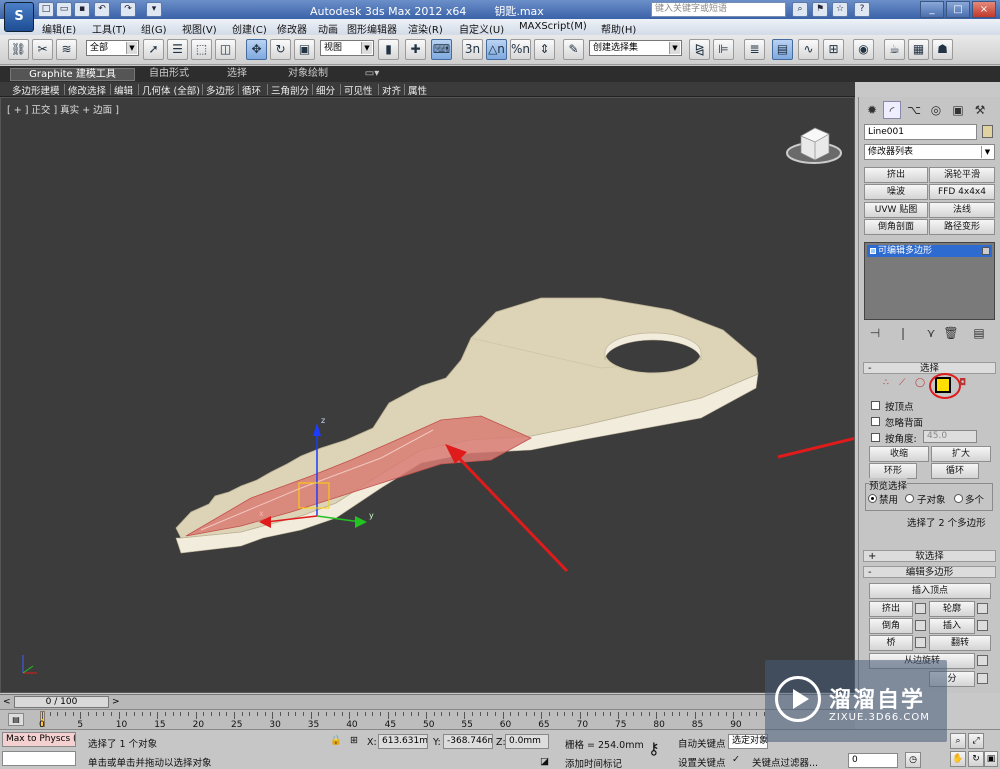 The height and width of the screenshot is (769, 1000). Describe the element at coordinates (308, 74) in the screenshot. I see `tab-object-paint: 对象绘制` at that location.